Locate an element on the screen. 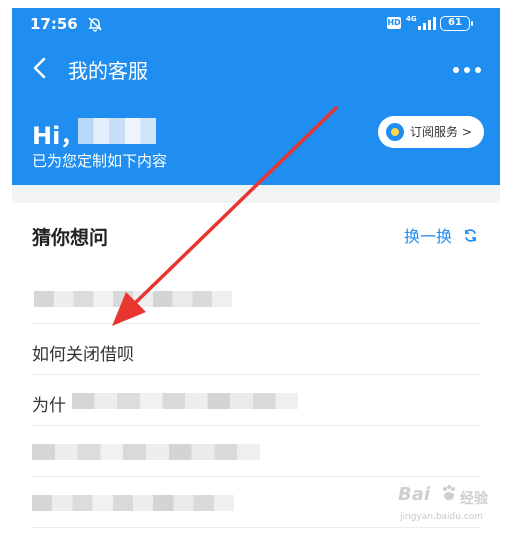 The image size is (513, 534). watermark-brand-rest: 经验 is located at coordinates (474, 499).